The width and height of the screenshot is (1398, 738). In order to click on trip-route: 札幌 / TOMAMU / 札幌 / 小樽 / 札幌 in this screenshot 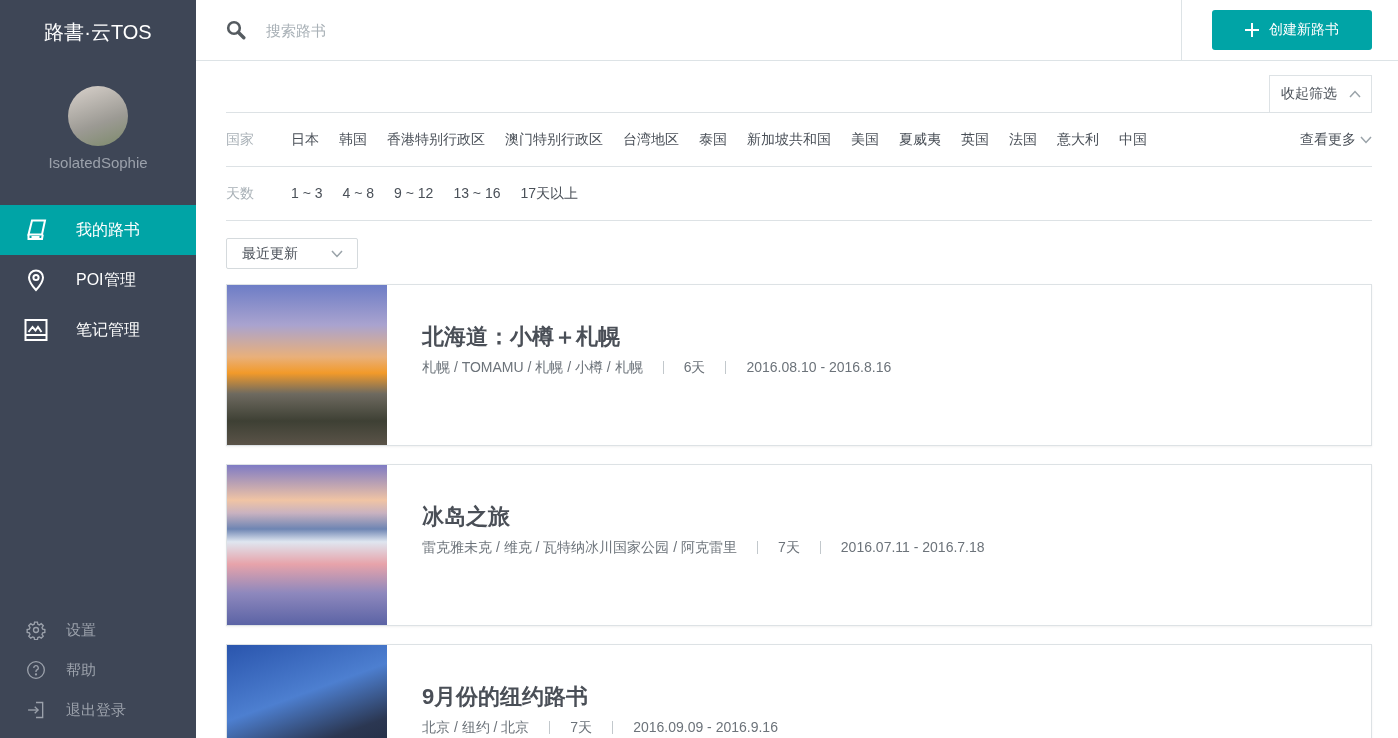, I will do `click(532, 367)`.